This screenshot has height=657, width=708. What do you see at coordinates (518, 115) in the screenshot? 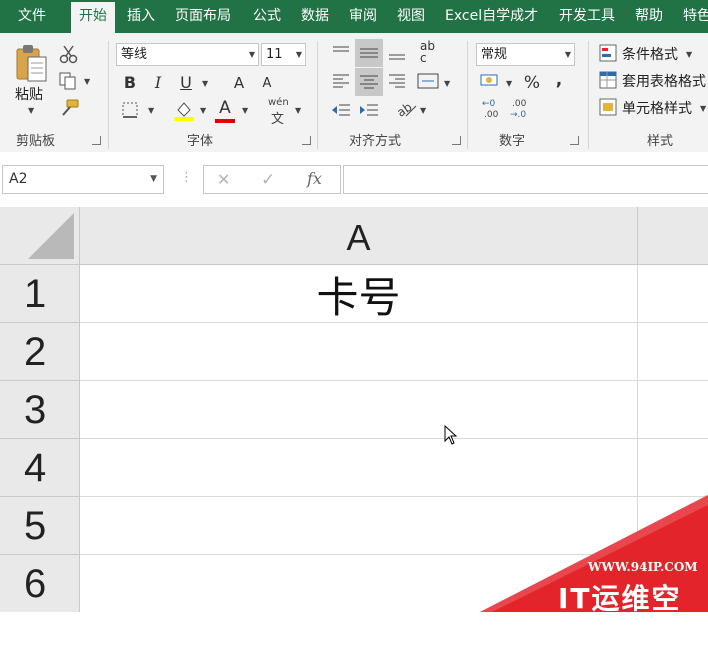
I see `decrease-decimal-bottom: →.0` at bounding box center [518, 115].